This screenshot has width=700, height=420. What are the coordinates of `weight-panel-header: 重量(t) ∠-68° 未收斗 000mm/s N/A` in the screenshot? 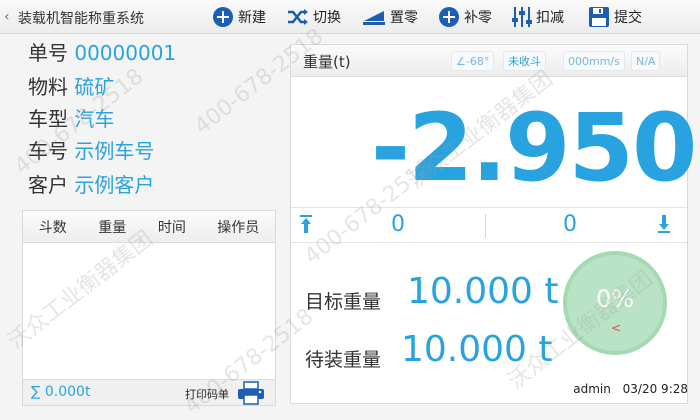 It's located at (489, 61).